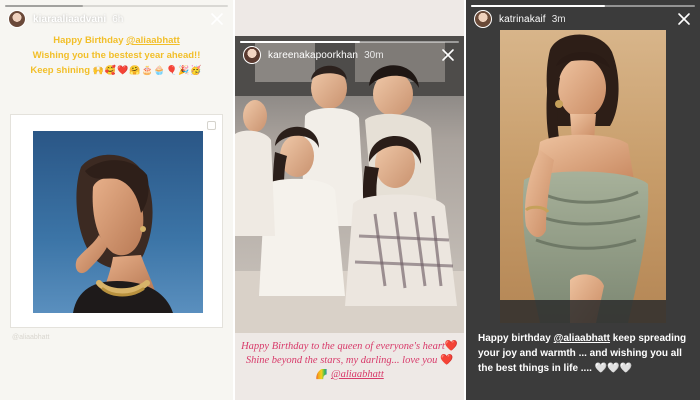  Describe the element at coordinates (135, 70) in the screenshot. I see `hugging-face-emoji: 🤗` at that location.